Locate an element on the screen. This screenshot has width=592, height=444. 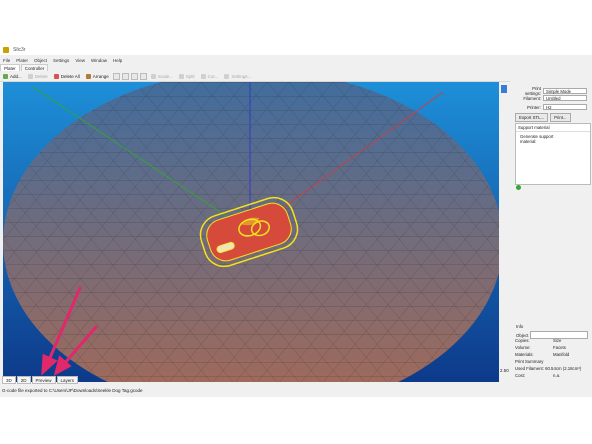
annotation-arrows is located at coordinates (69, 331).